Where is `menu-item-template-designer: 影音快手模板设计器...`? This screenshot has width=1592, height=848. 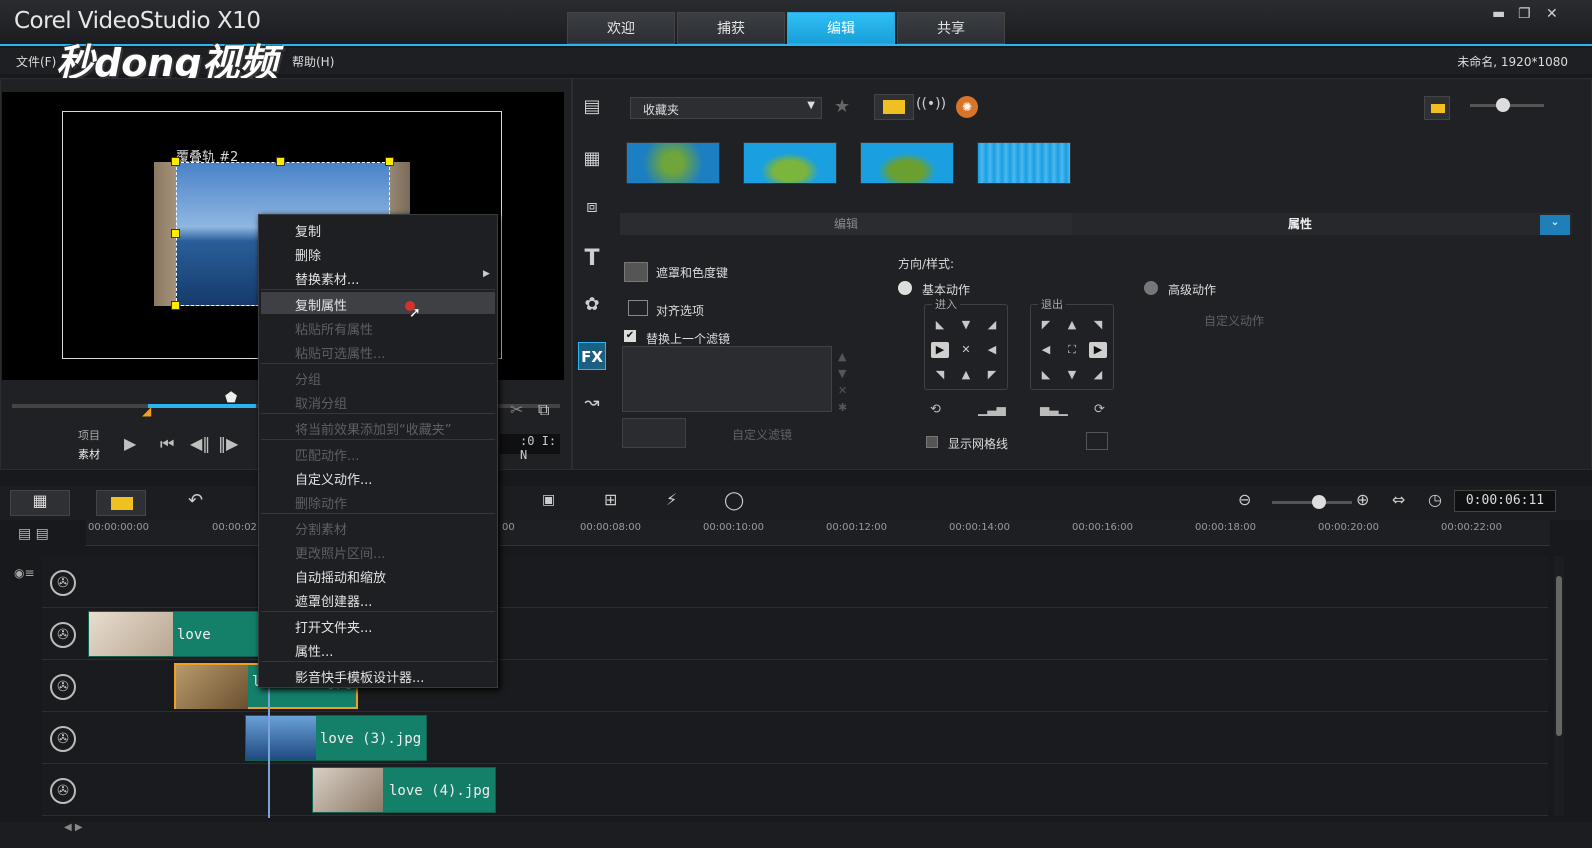
menu-item-template-designer: 影音快手模板设计器... is located at coordinates (359, 676).